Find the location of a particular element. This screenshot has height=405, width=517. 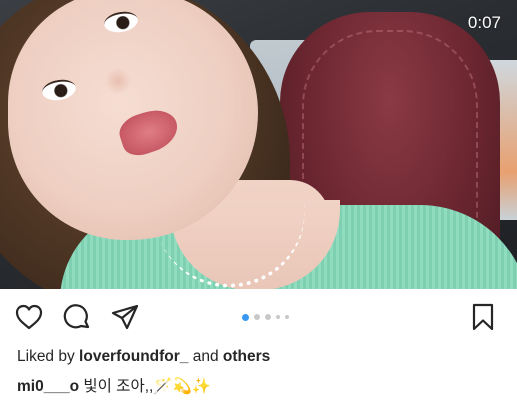

carousel-dot-active is located at coordinates (245, 317).